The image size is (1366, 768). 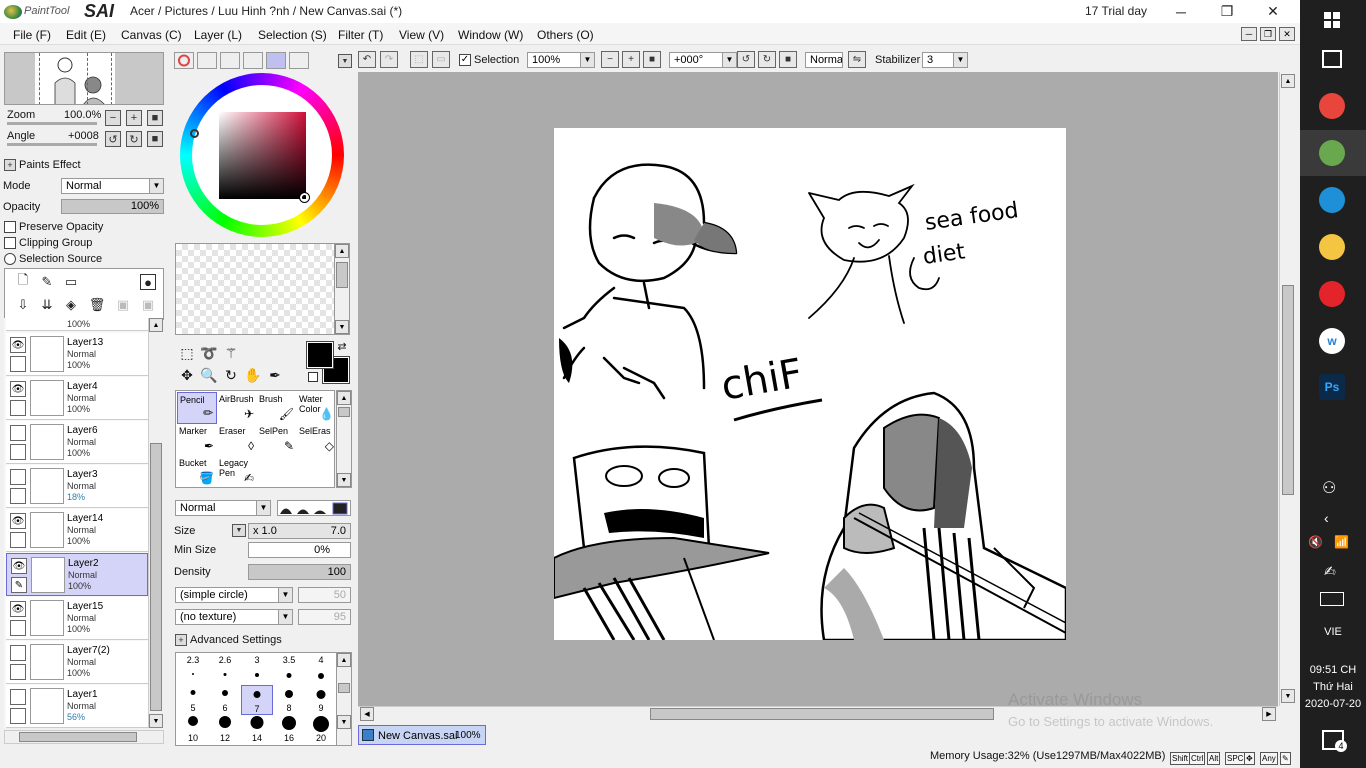 I want to click on deselect-icon: ⬚, so click(x=419, y=59).